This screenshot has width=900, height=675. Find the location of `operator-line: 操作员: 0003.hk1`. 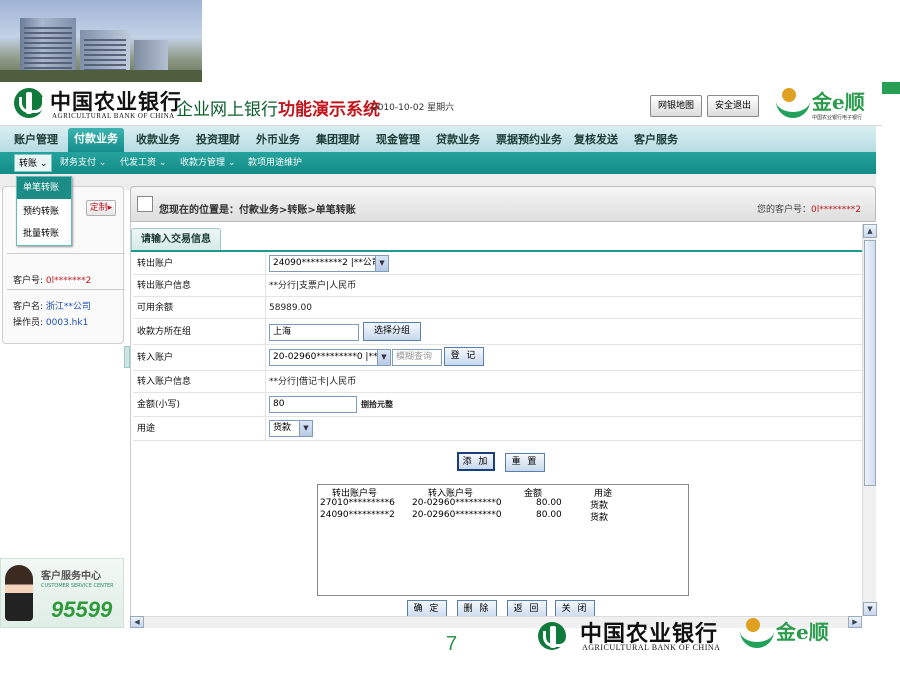

operator-line: 操作员: 0003.hk1 is located at coordinates (51, 323).